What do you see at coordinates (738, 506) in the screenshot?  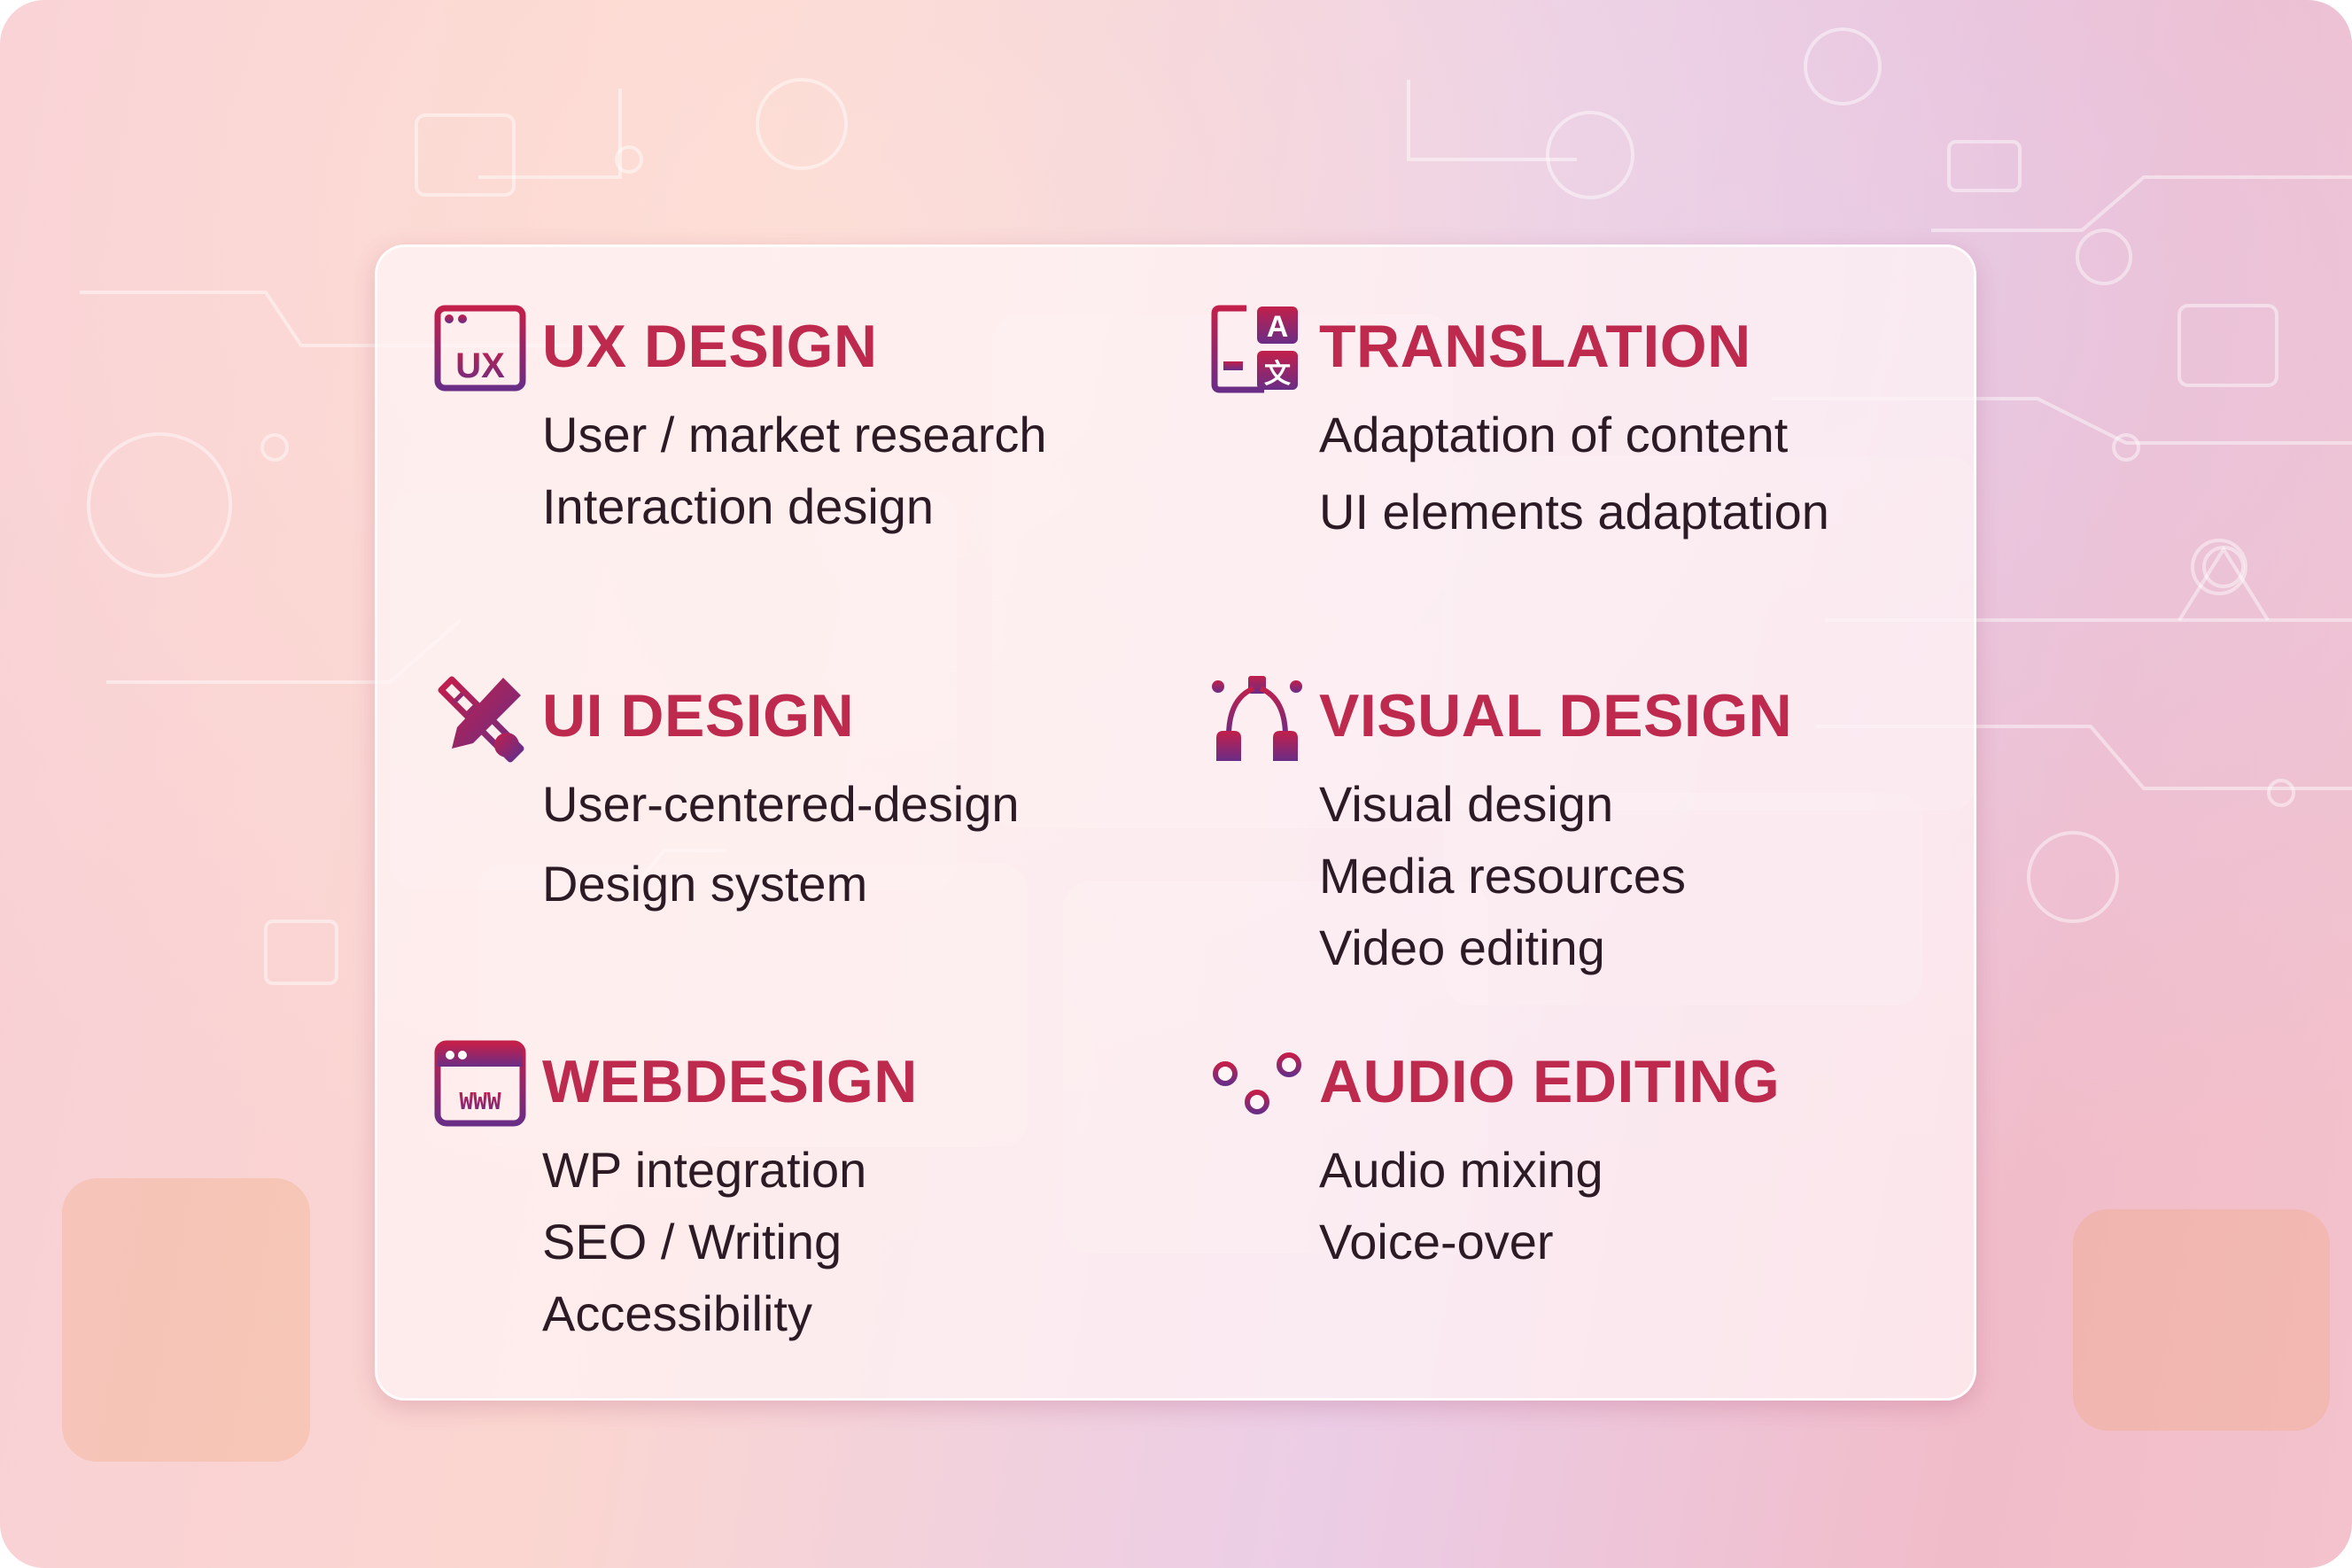 I see `list-item: Interaction design` at bounding box center [738, 506].